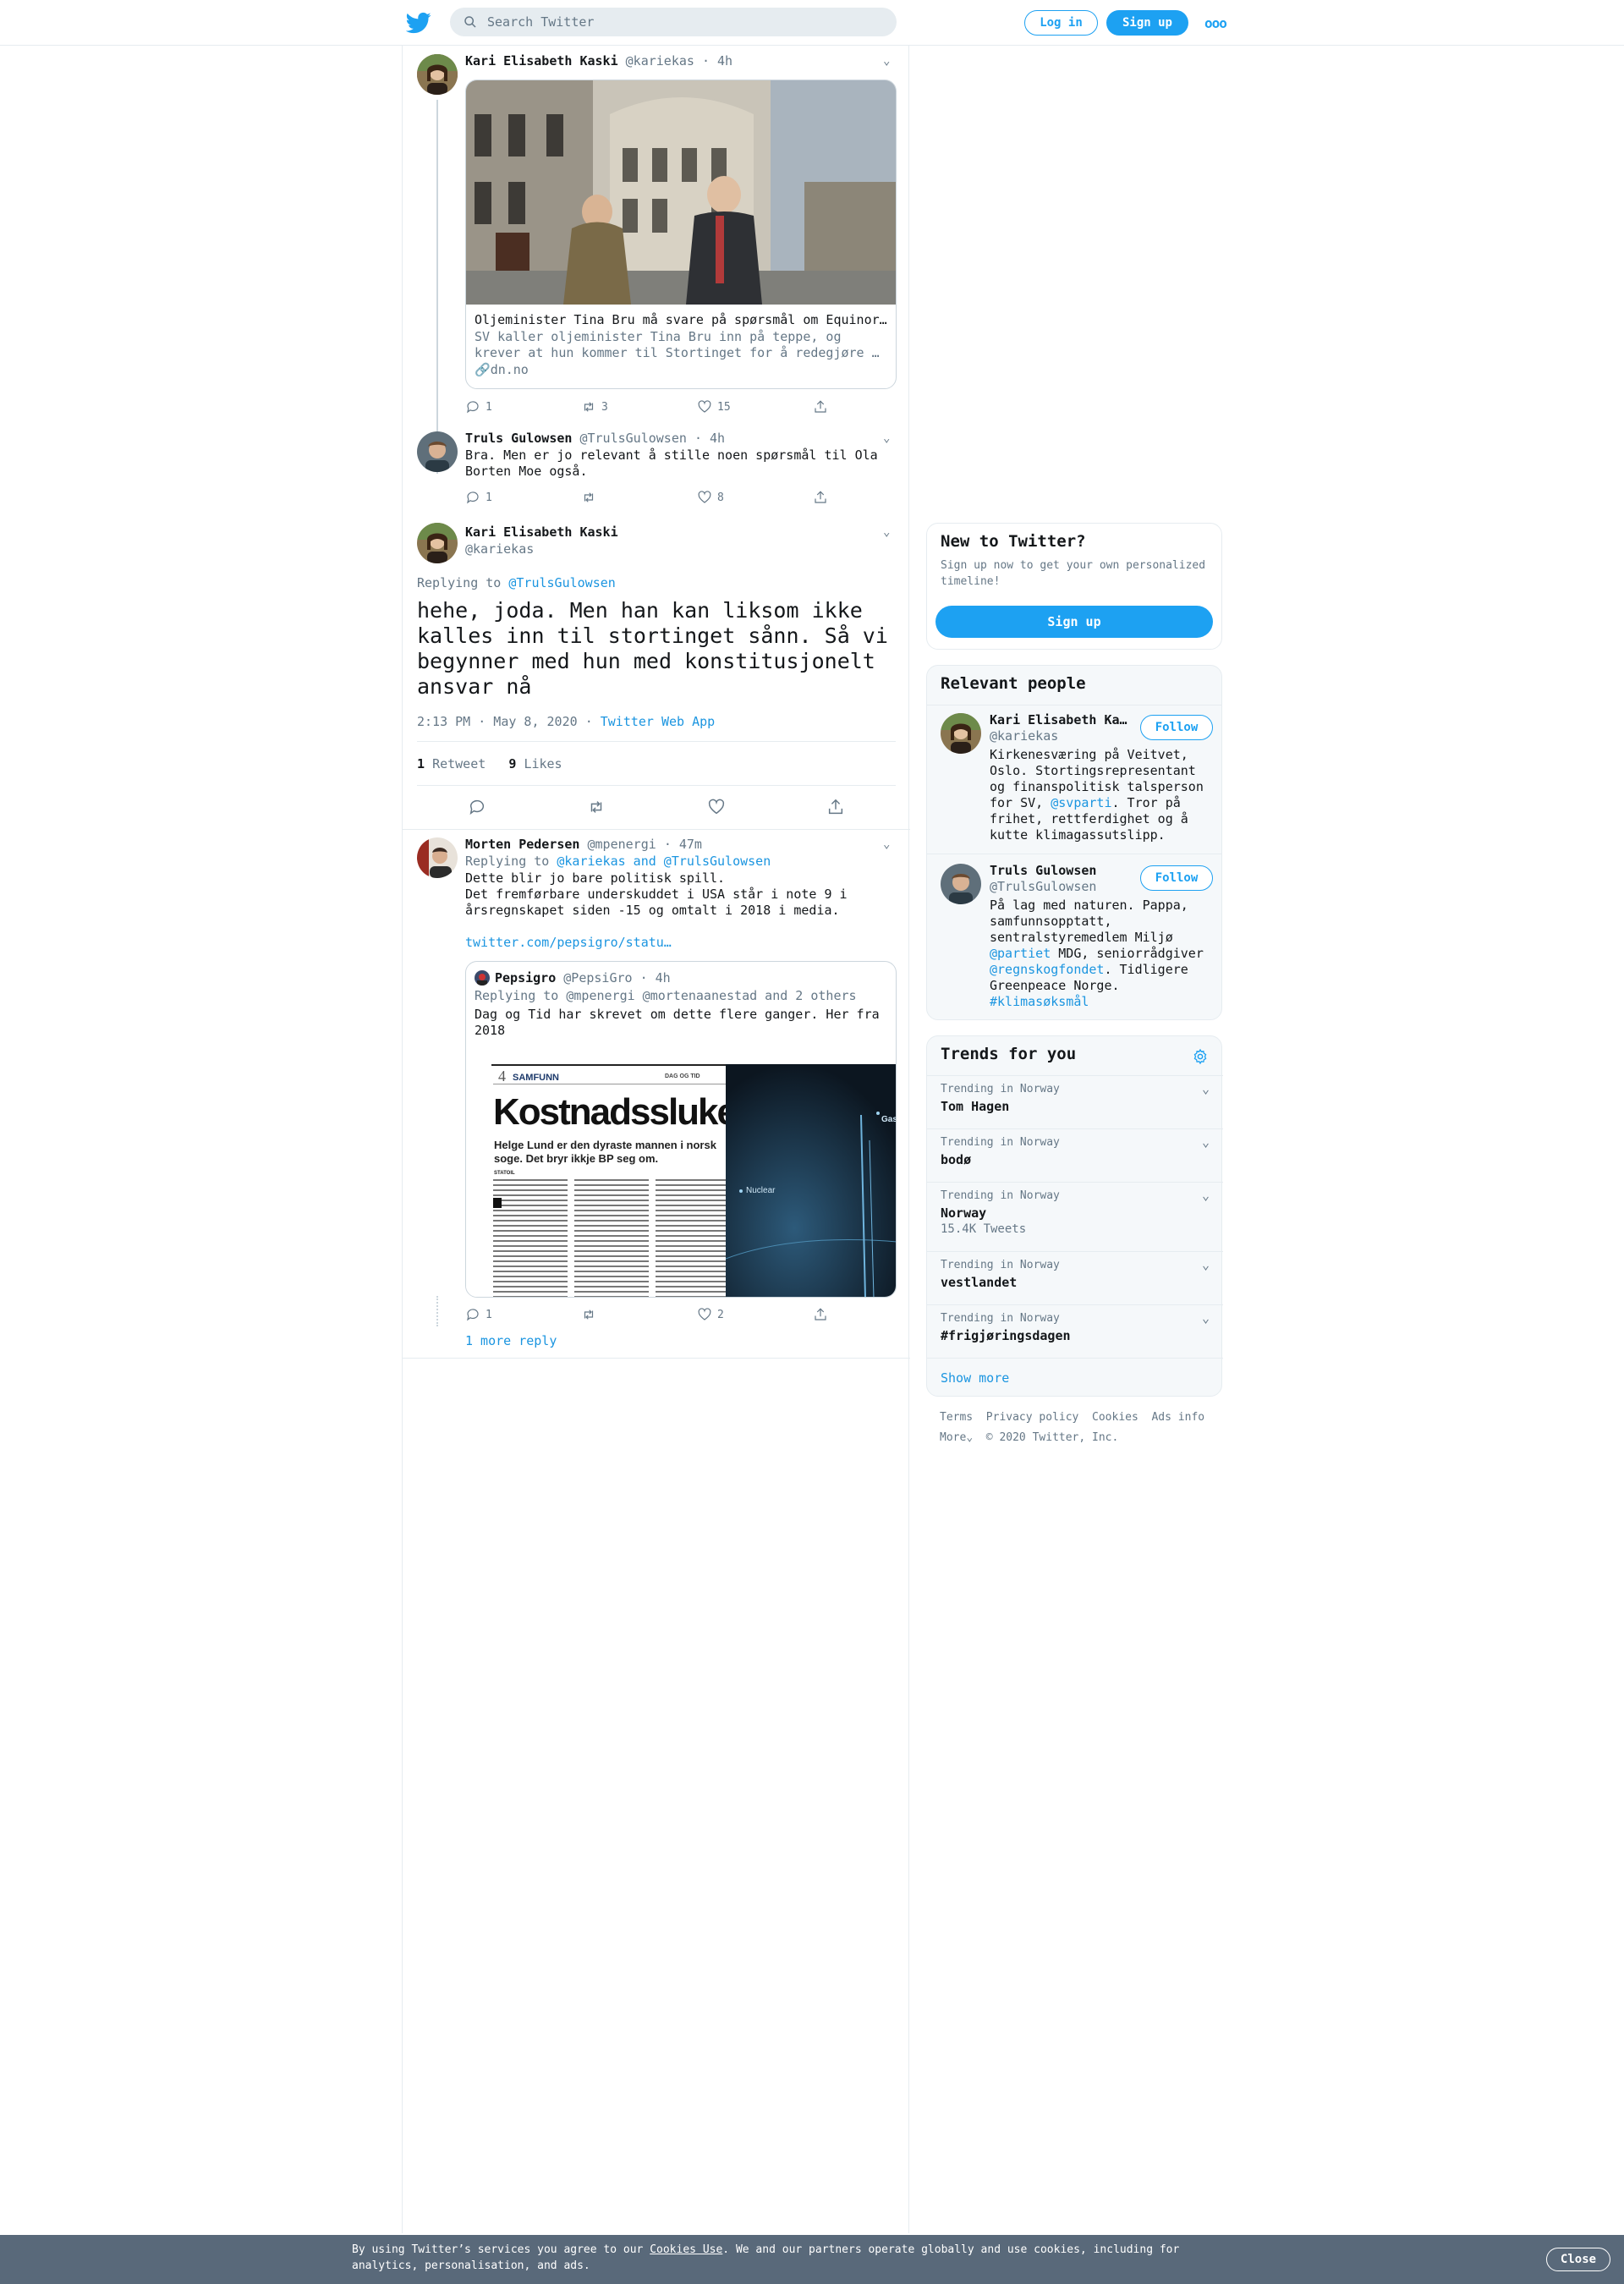 The image size is (1624, 2284). Describe the element at coordinates (562, 582) in the screenshot. I see `replying-to-link: @TrulsGulowsen` at that location.